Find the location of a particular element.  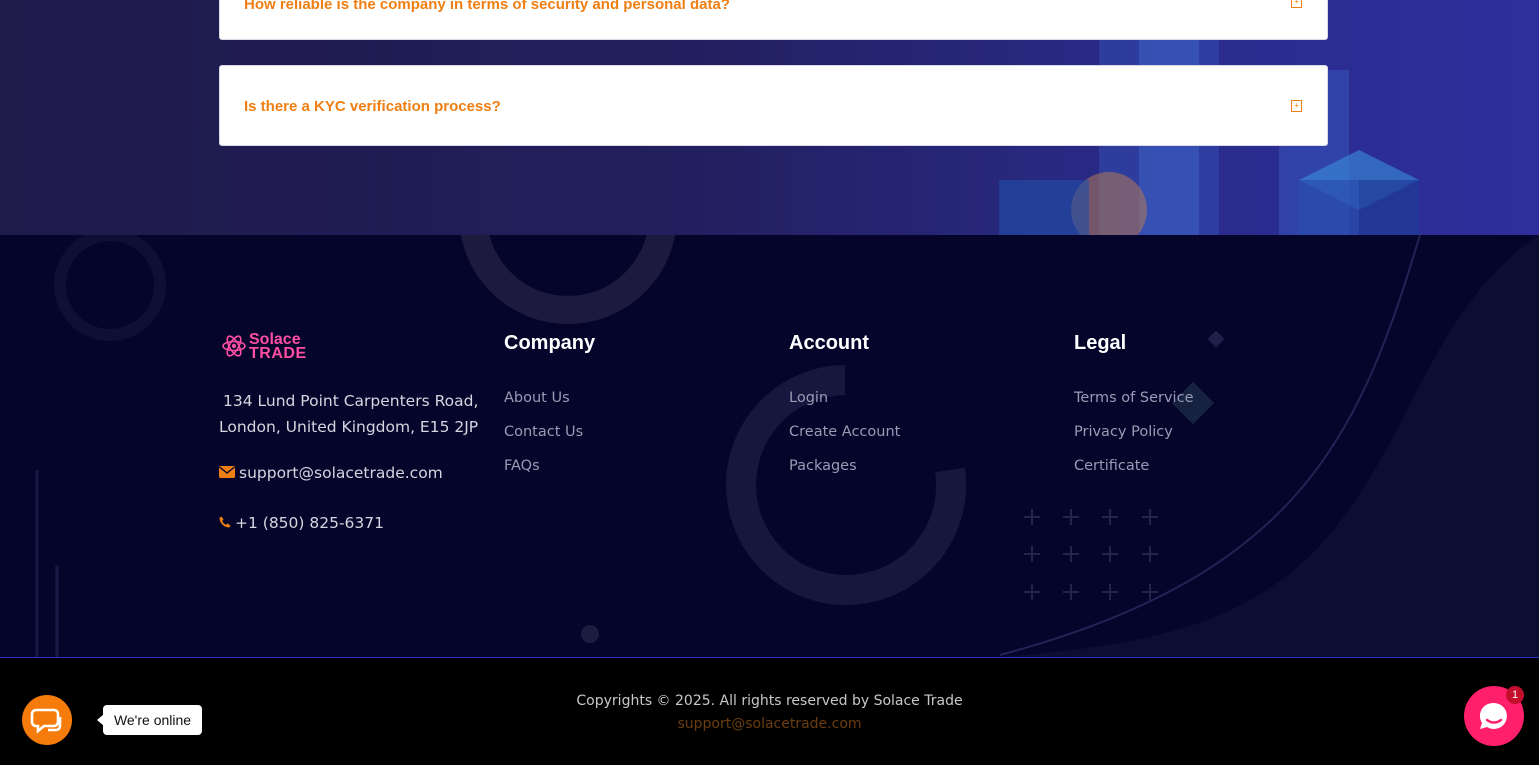

brand-logo: Solace TRADE is located at coordinates (268, 347).